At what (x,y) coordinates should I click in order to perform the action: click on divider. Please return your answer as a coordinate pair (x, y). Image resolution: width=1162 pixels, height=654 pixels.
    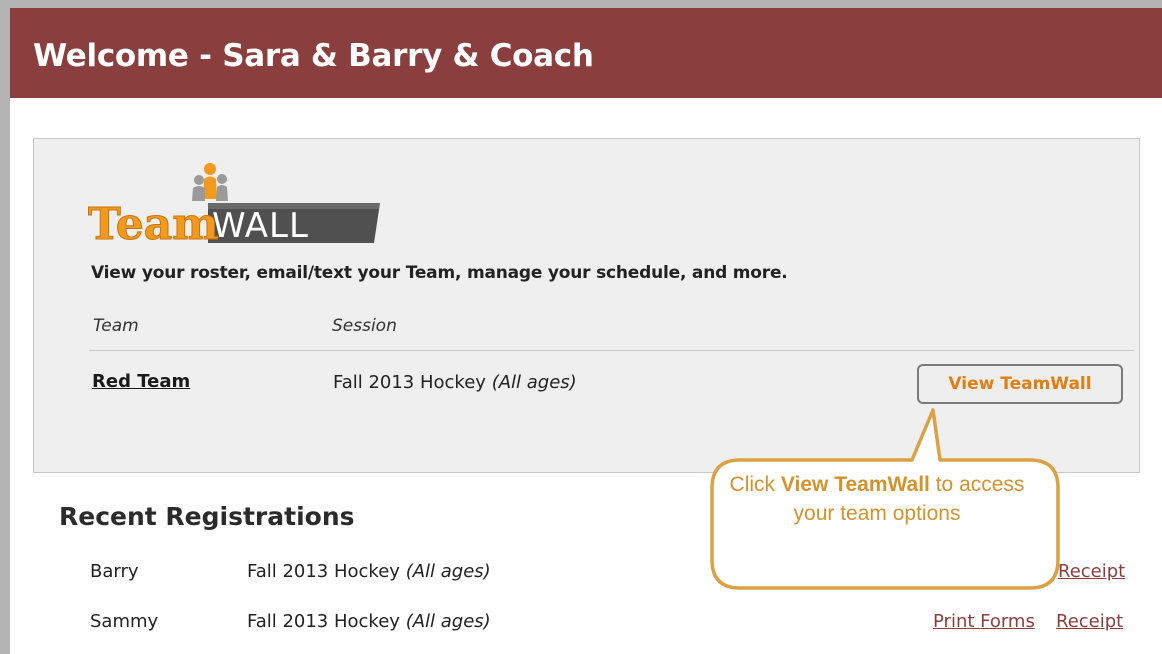
    Looking at the image, I should click on (611, 350).